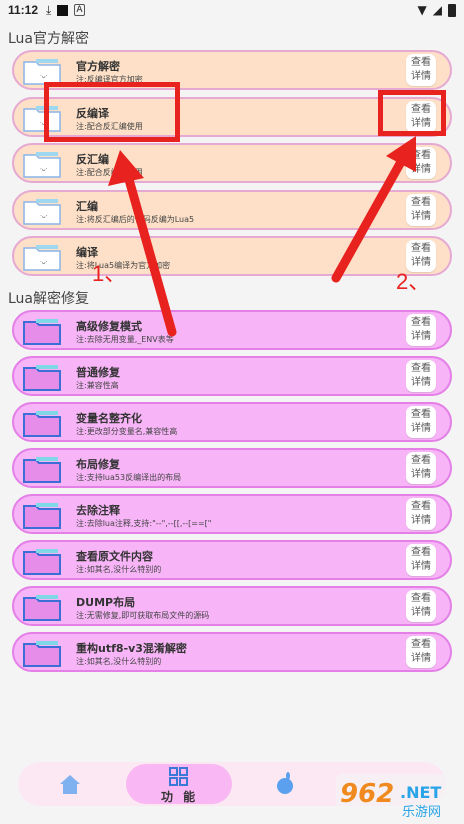 Image resolution: width=464 pixels, height=824 pixels. I want to click on grid-icon, so click(178, 776).